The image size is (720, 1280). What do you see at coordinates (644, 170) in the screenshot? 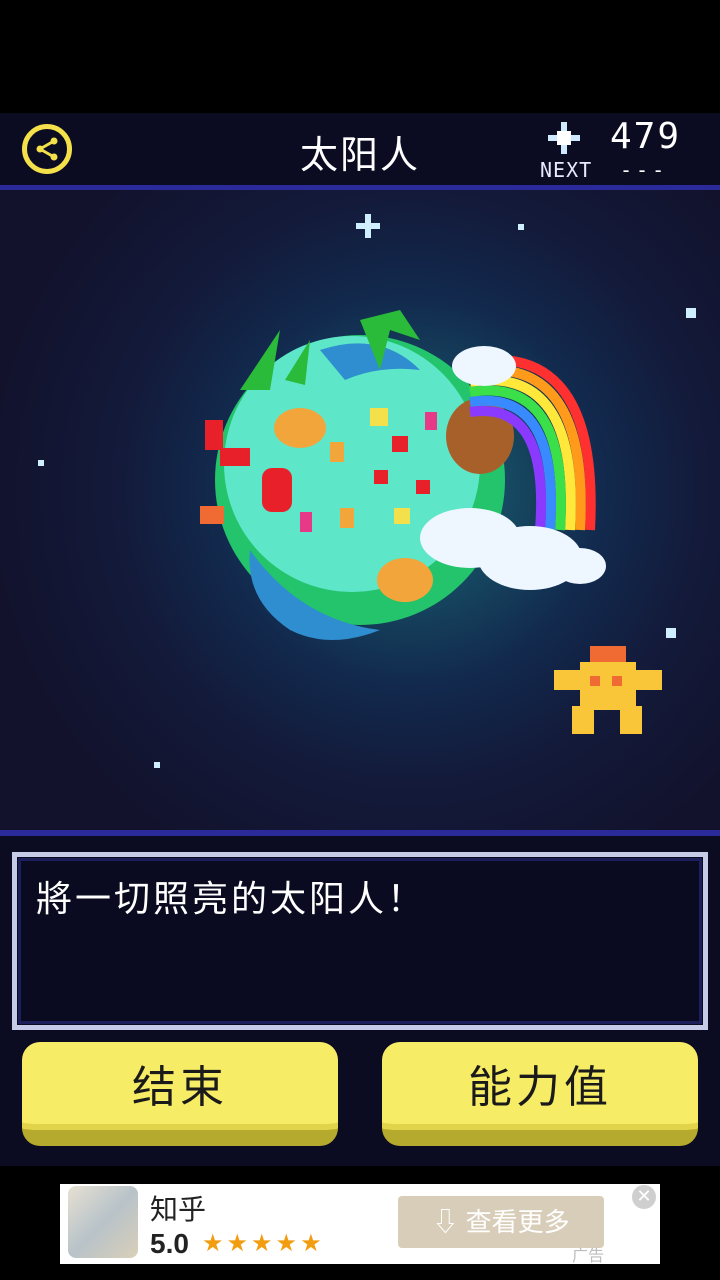
I see `score-sub: ---` at bounding box center [644, 170].